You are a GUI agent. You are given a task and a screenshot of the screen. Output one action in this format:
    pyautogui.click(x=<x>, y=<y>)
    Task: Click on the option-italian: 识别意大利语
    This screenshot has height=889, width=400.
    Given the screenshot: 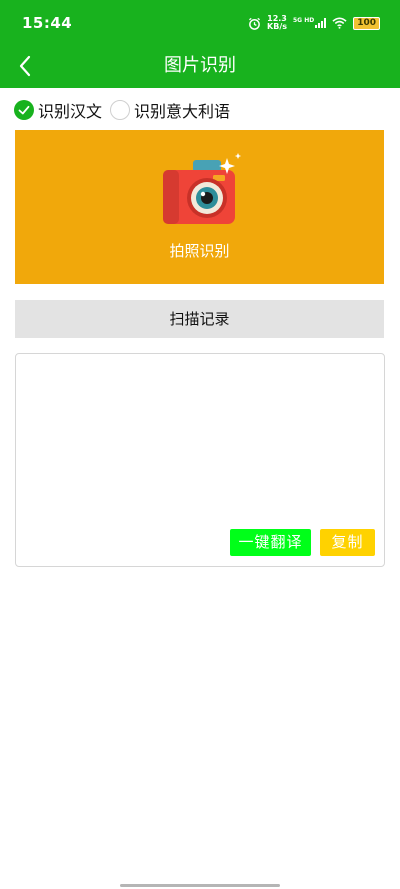 What is the action you would take?
    pyautogui.click(x=170, y=110)
    